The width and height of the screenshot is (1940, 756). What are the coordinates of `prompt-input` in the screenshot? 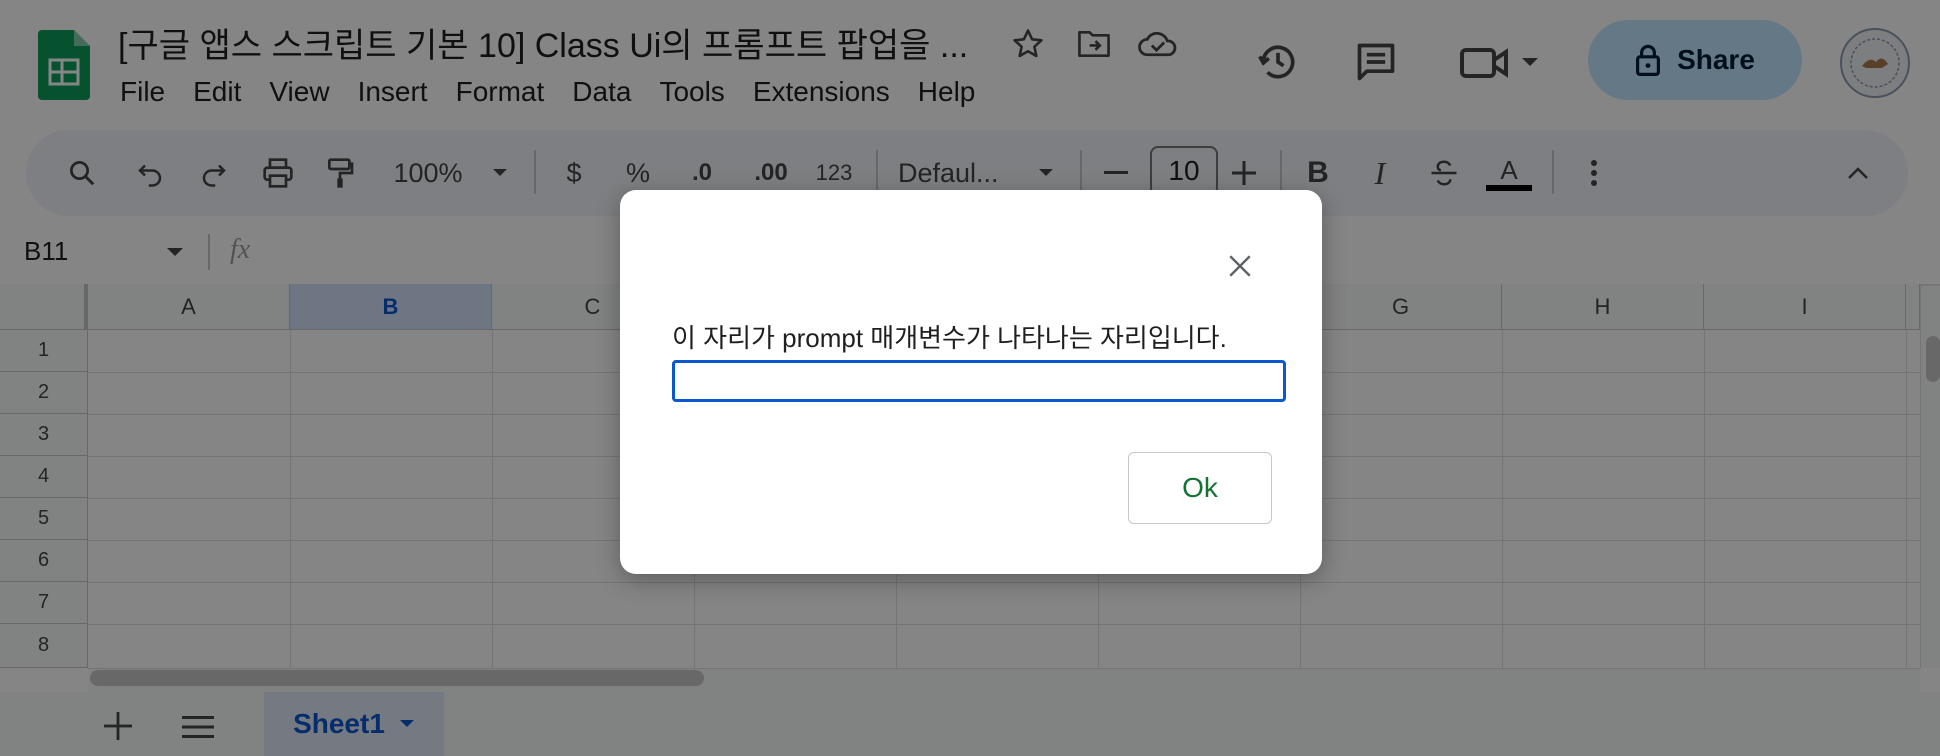 It's located at (979, 381).